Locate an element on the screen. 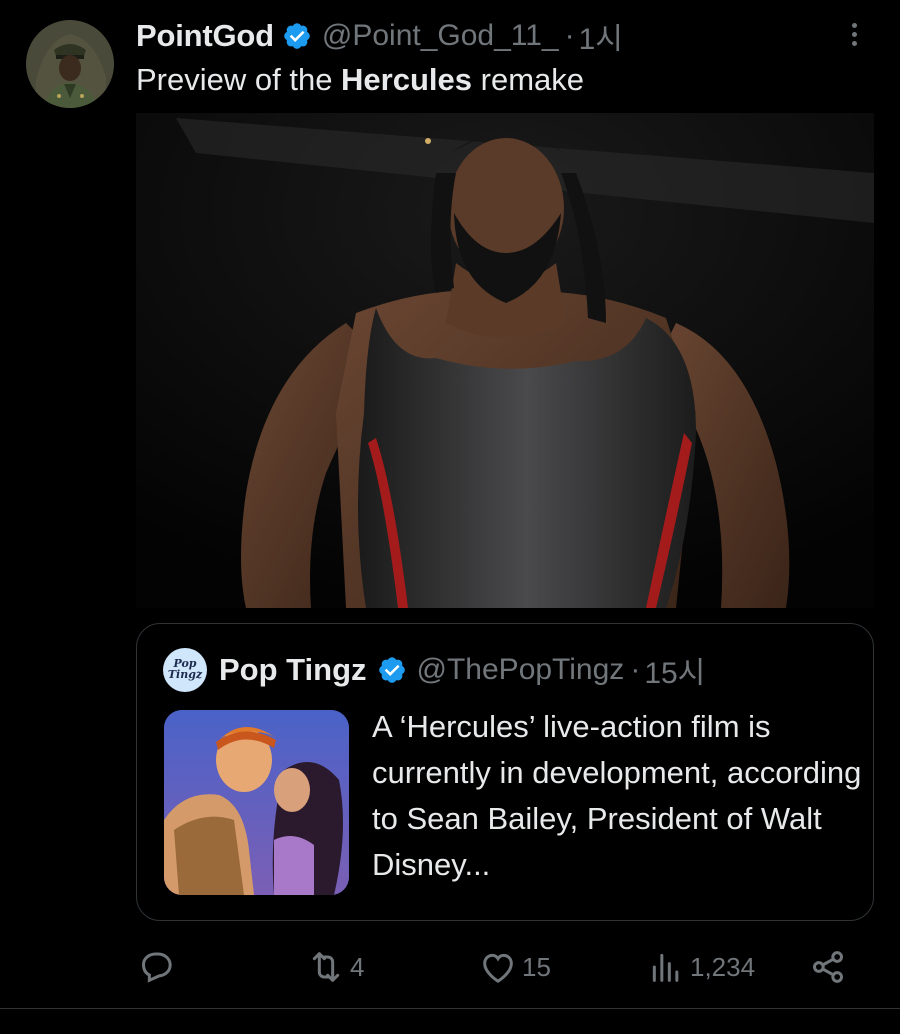 The width and height of the screenshot is (900, 1034). tweet-timestamp: 1시 is located at coordinates (601, 36).